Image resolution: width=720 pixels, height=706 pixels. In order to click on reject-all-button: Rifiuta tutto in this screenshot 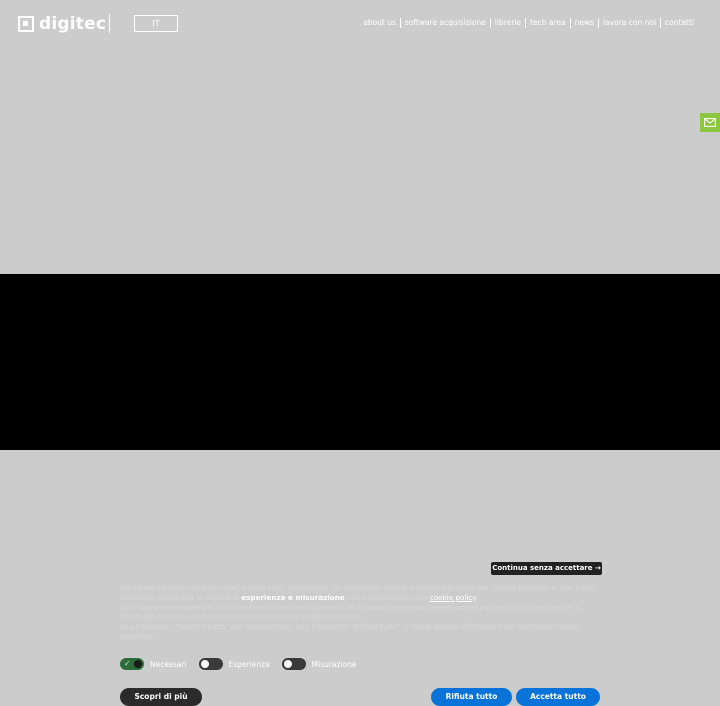, I will do `click(471, 697)`.